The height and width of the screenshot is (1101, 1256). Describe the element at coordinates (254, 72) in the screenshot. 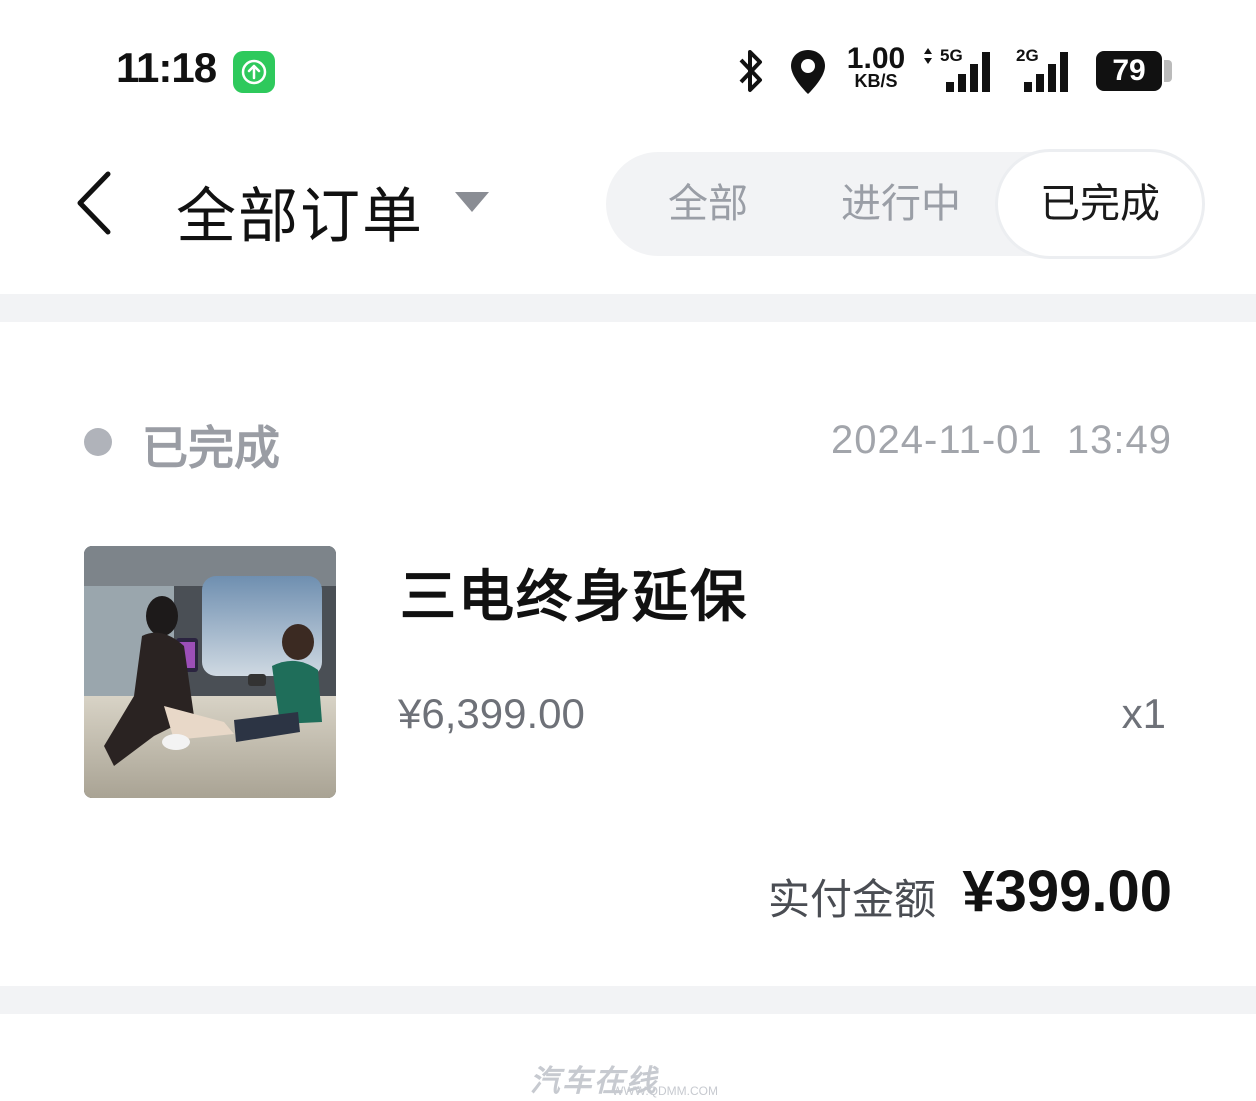

I see `upload-arrow-icon` at that location.